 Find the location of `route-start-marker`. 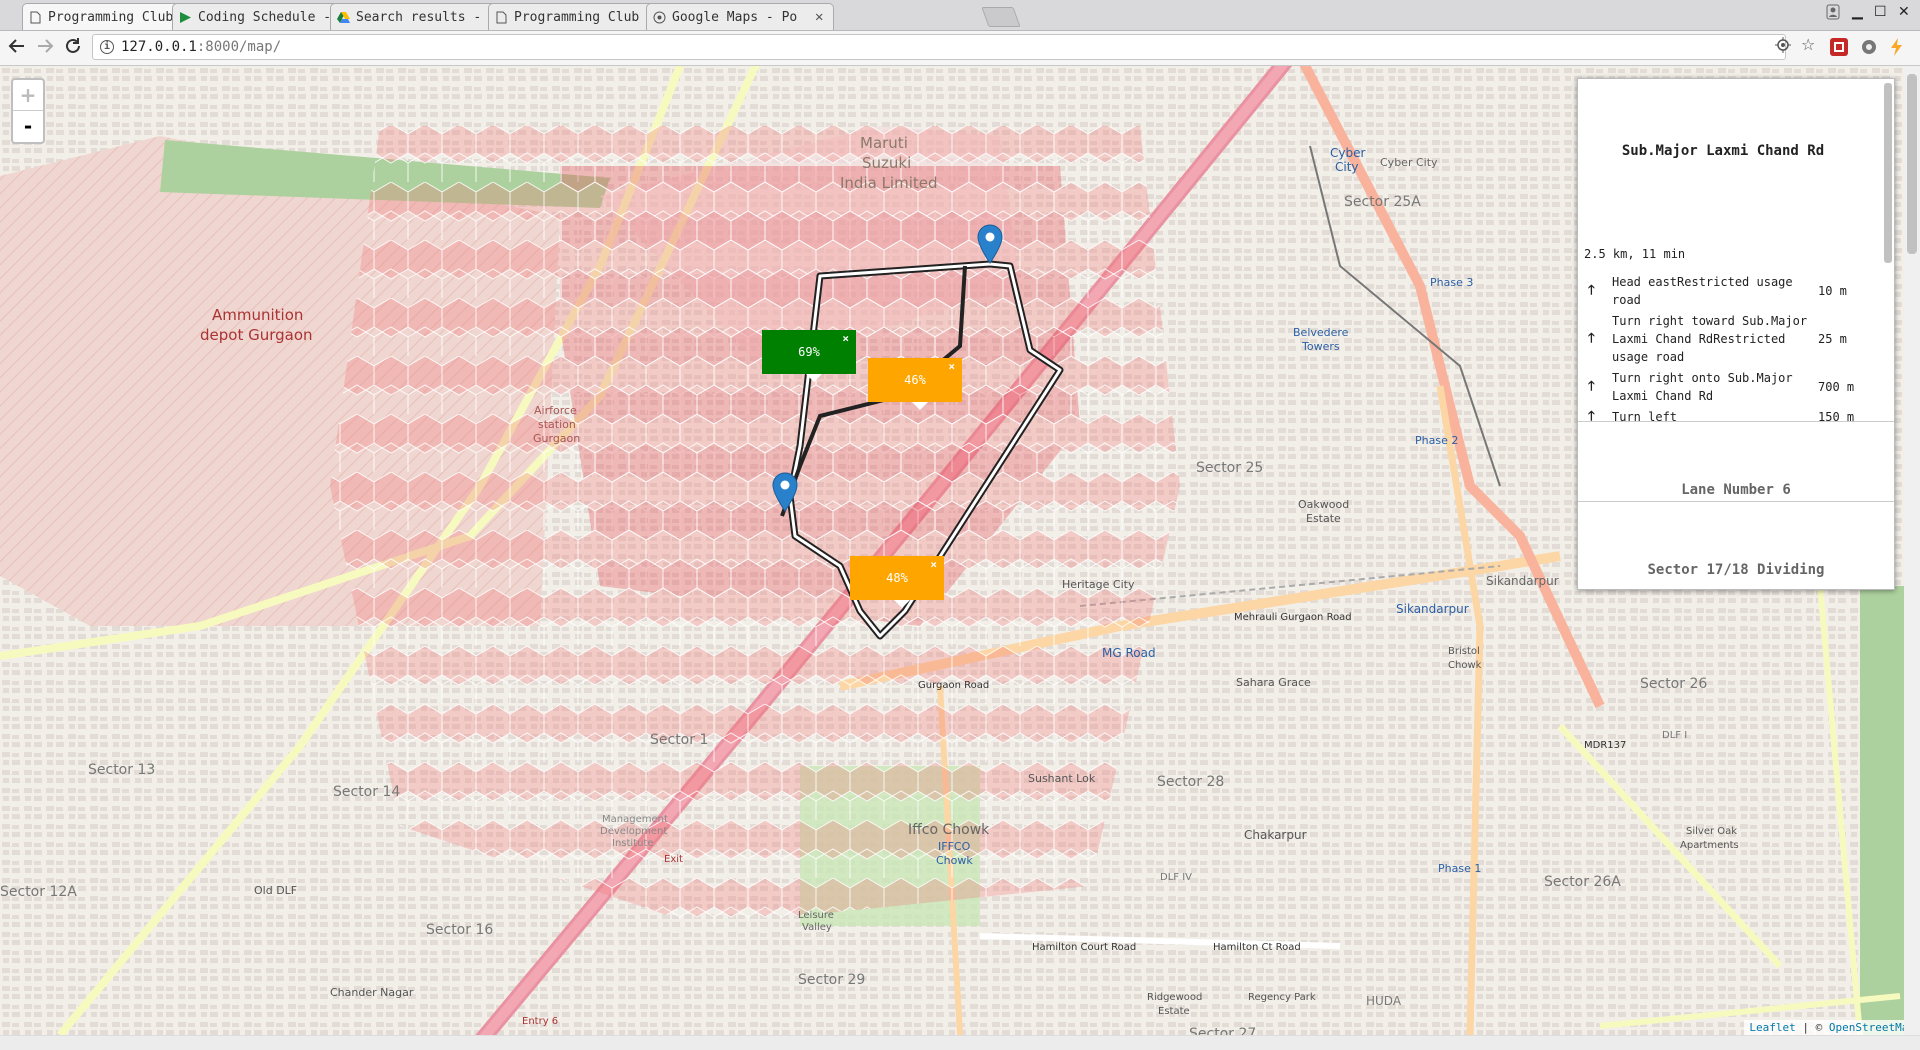

route-start-marker is located at coordinates (785, 492).